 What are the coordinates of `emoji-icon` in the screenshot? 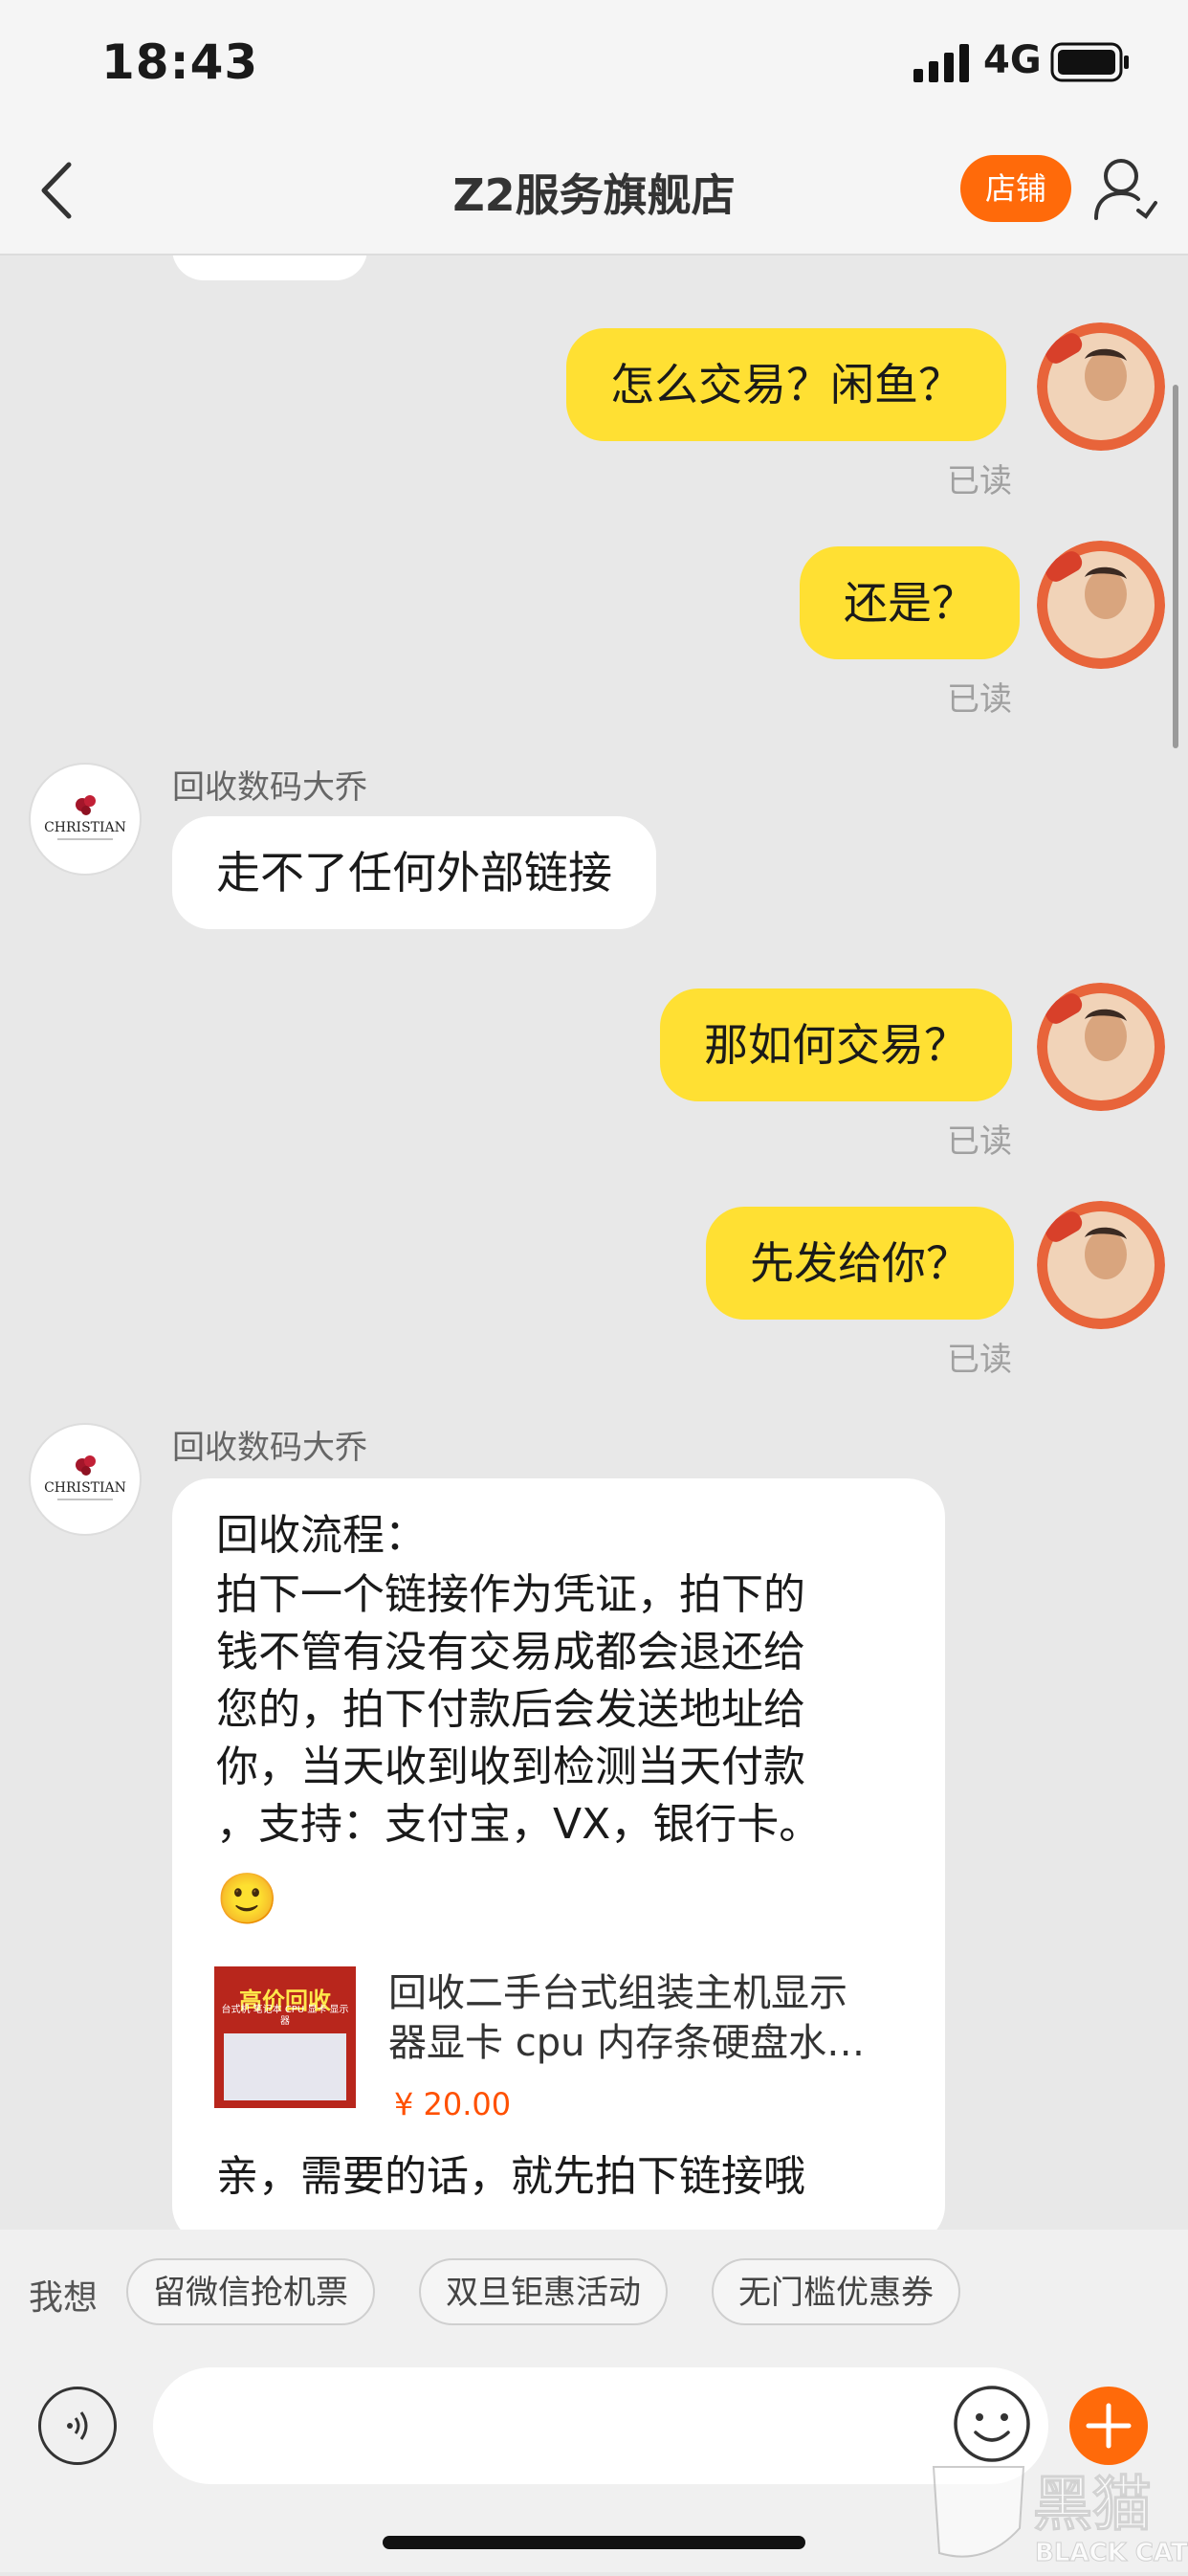 It's located at (992, 2424).